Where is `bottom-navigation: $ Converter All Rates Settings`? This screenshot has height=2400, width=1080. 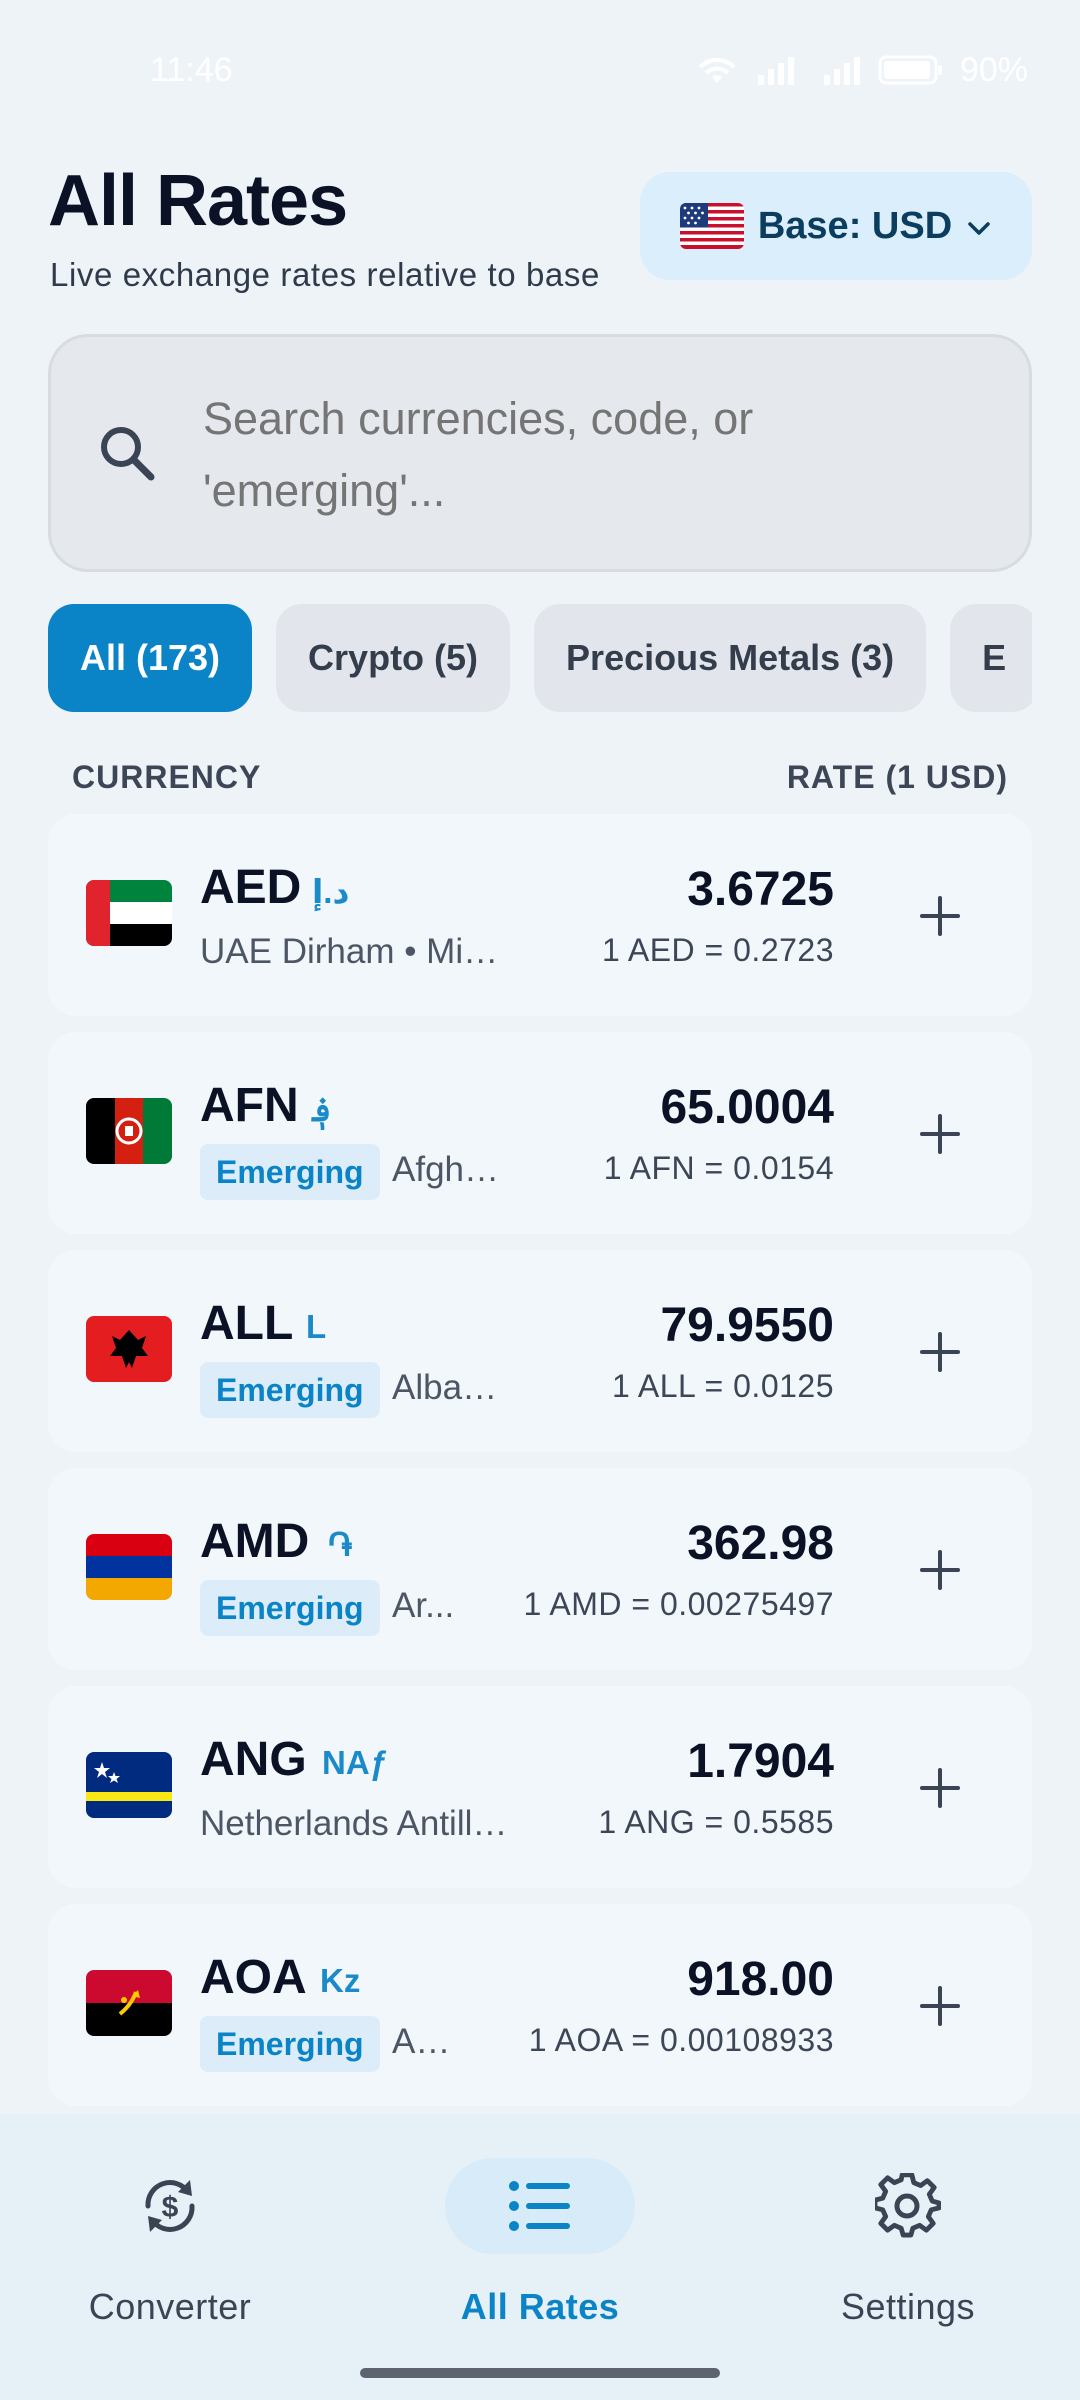
bottom-navigation: $ Converter All Rates Settings is located at coordinates (540, 2257).